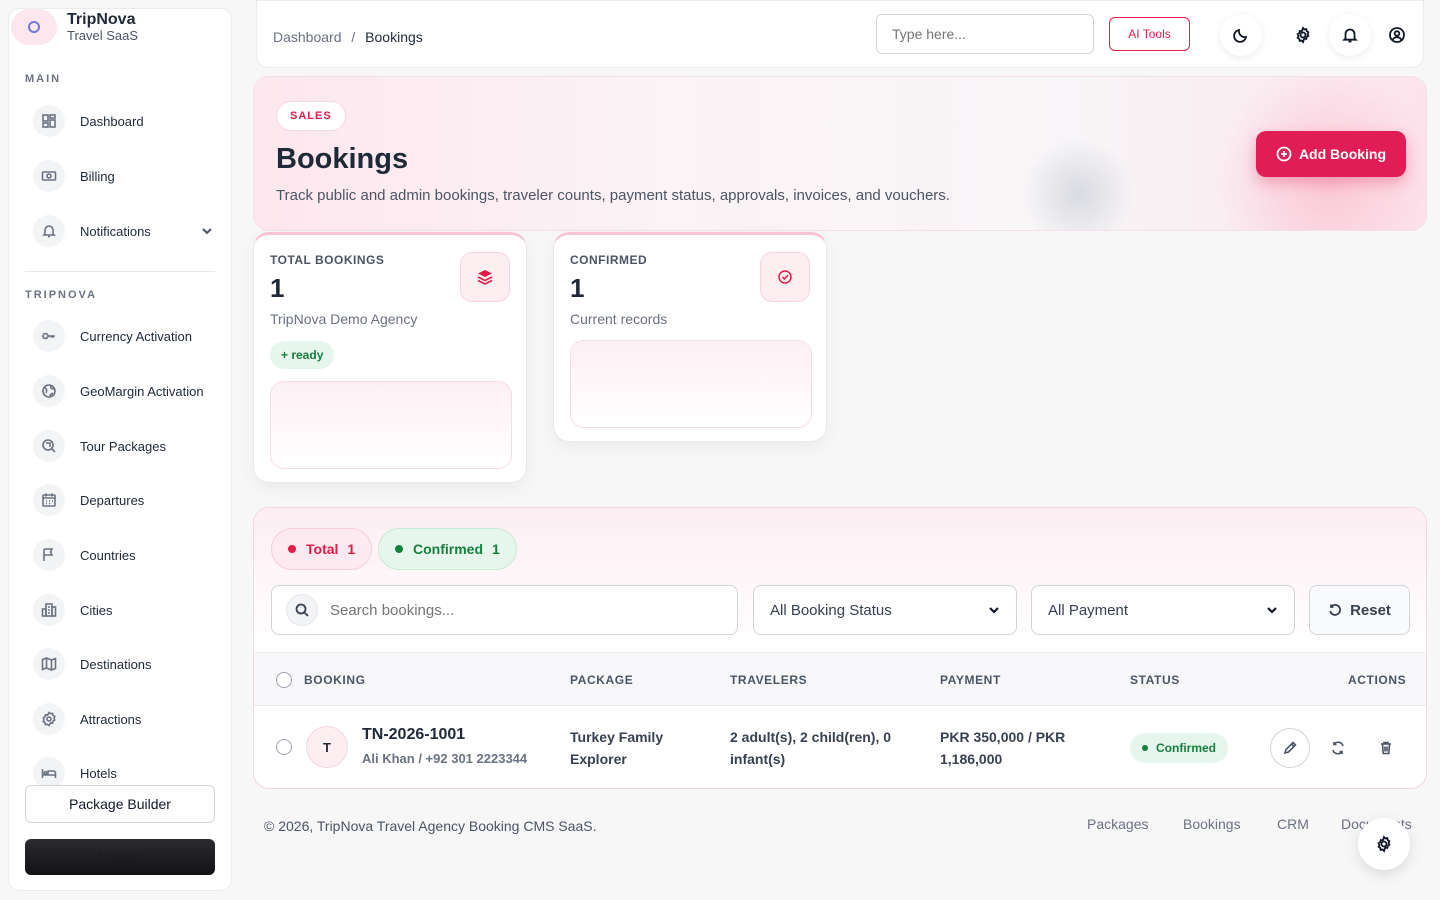 Image resolution: width=1440 pixels, height=900 pixels. I want to click on pill-label: Confirmed, so click(448, 549).